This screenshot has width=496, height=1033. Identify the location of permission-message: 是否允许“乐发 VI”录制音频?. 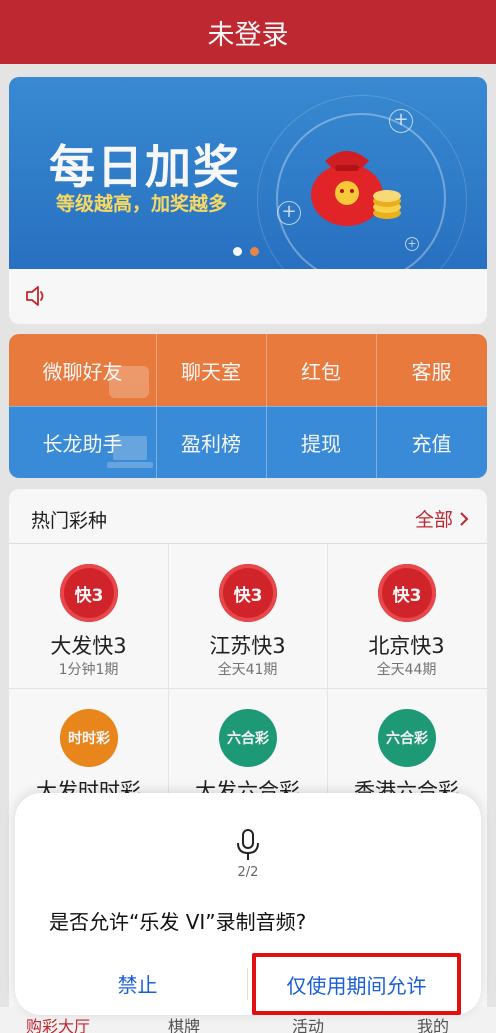
(178, 922).